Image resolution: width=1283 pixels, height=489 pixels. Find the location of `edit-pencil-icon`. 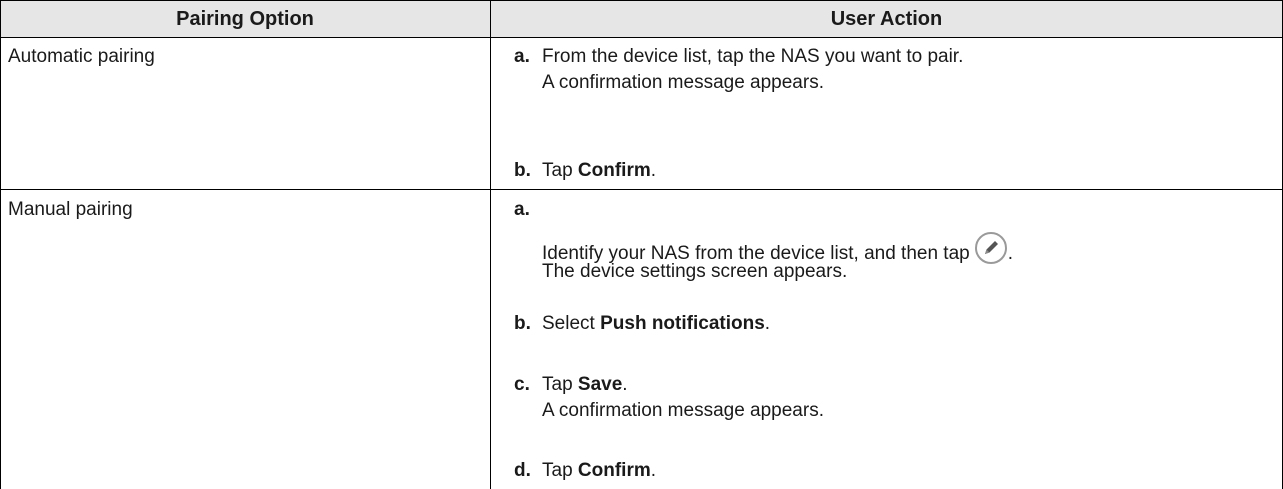

edit-pencil-icon is located at coordinates (991, 252).